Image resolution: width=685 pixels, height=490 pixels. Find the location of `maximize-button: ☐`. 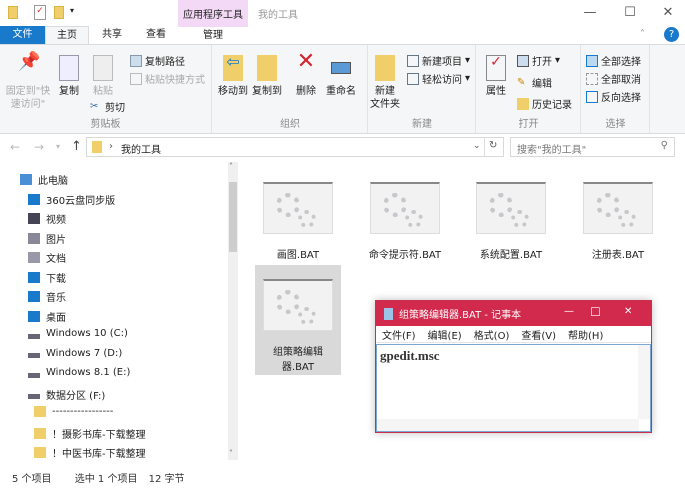

maximize-button: ☐ is located at coordinates (630, 13).